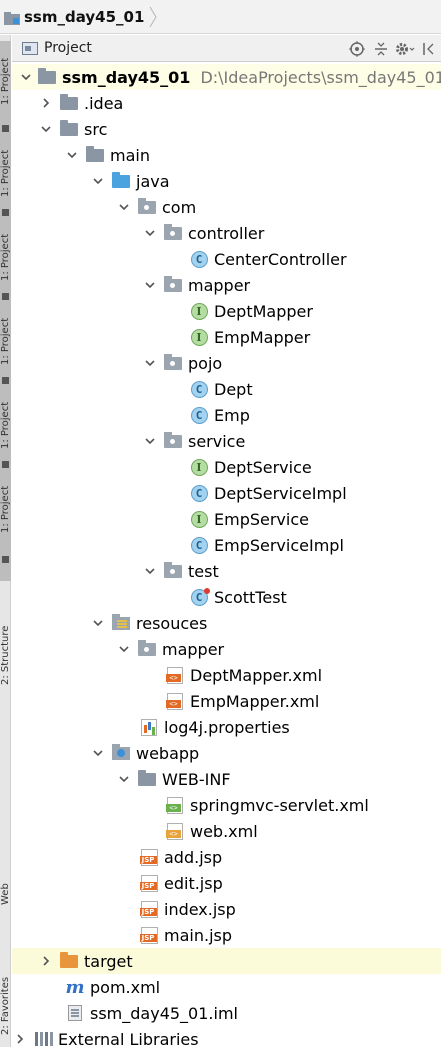 The height and width of the screenshot is (1047, 441). I want to click on tree-item-empmapper-xml: <> EmpMapper.xml, so click(226, 701).